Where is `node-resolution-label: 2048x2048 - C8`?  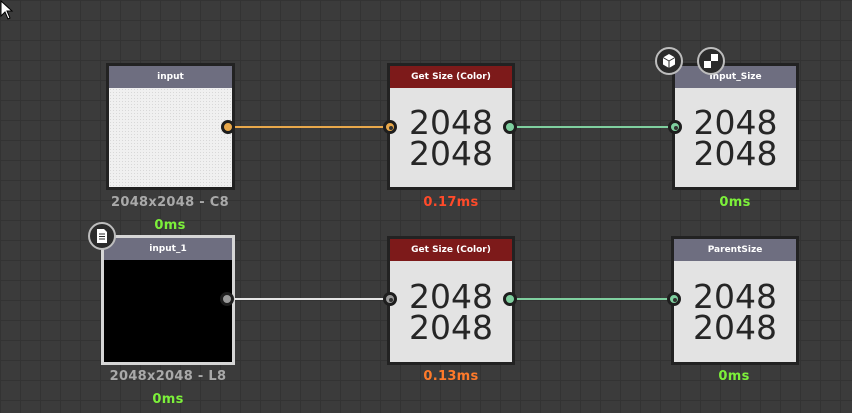
node-resolution-label: 2048x2048 - C8 is located at coordinates (170, 202).